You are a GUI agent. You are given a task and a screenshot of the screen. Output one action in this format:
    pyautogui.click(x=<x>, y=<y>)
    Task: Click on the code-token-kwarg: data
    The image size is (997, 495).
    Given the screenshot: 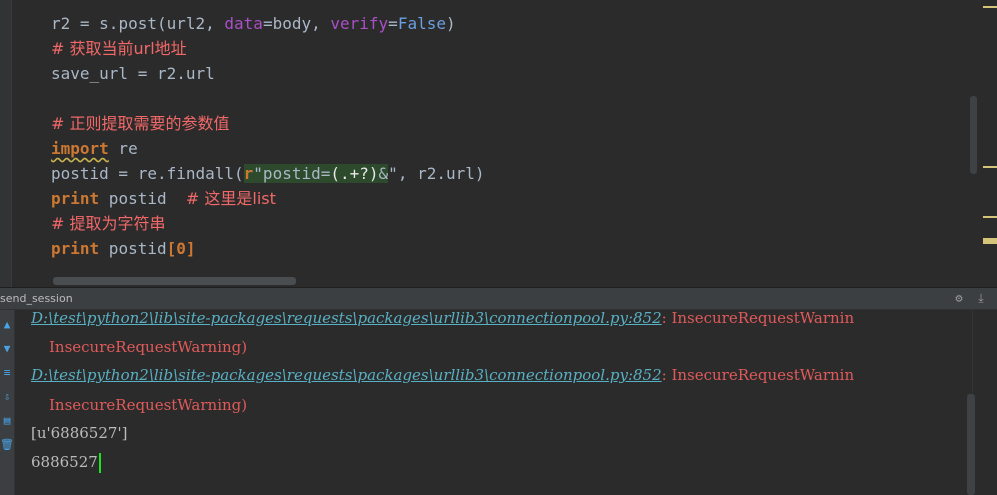 What is the action you would take?
    pyautogui.click(x=243, y=23)
    